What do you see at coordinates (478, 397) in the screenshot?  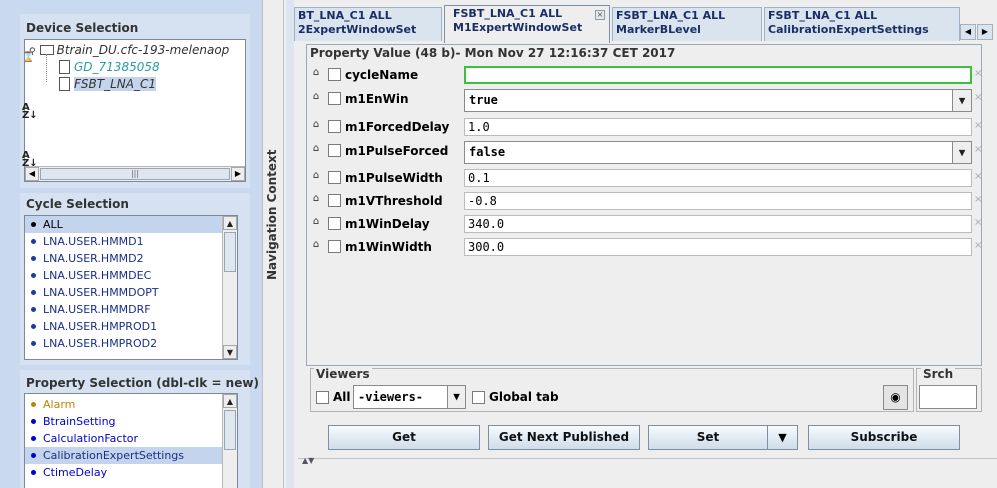 I see `global-tab-checkbox` at bounding box center [478, 397].